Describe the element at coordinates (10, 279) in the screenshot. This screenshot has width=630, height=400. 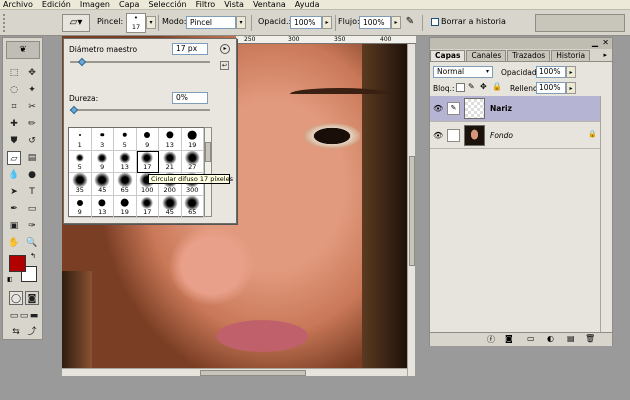
I see `default-colors-icon: ◧` at that location.